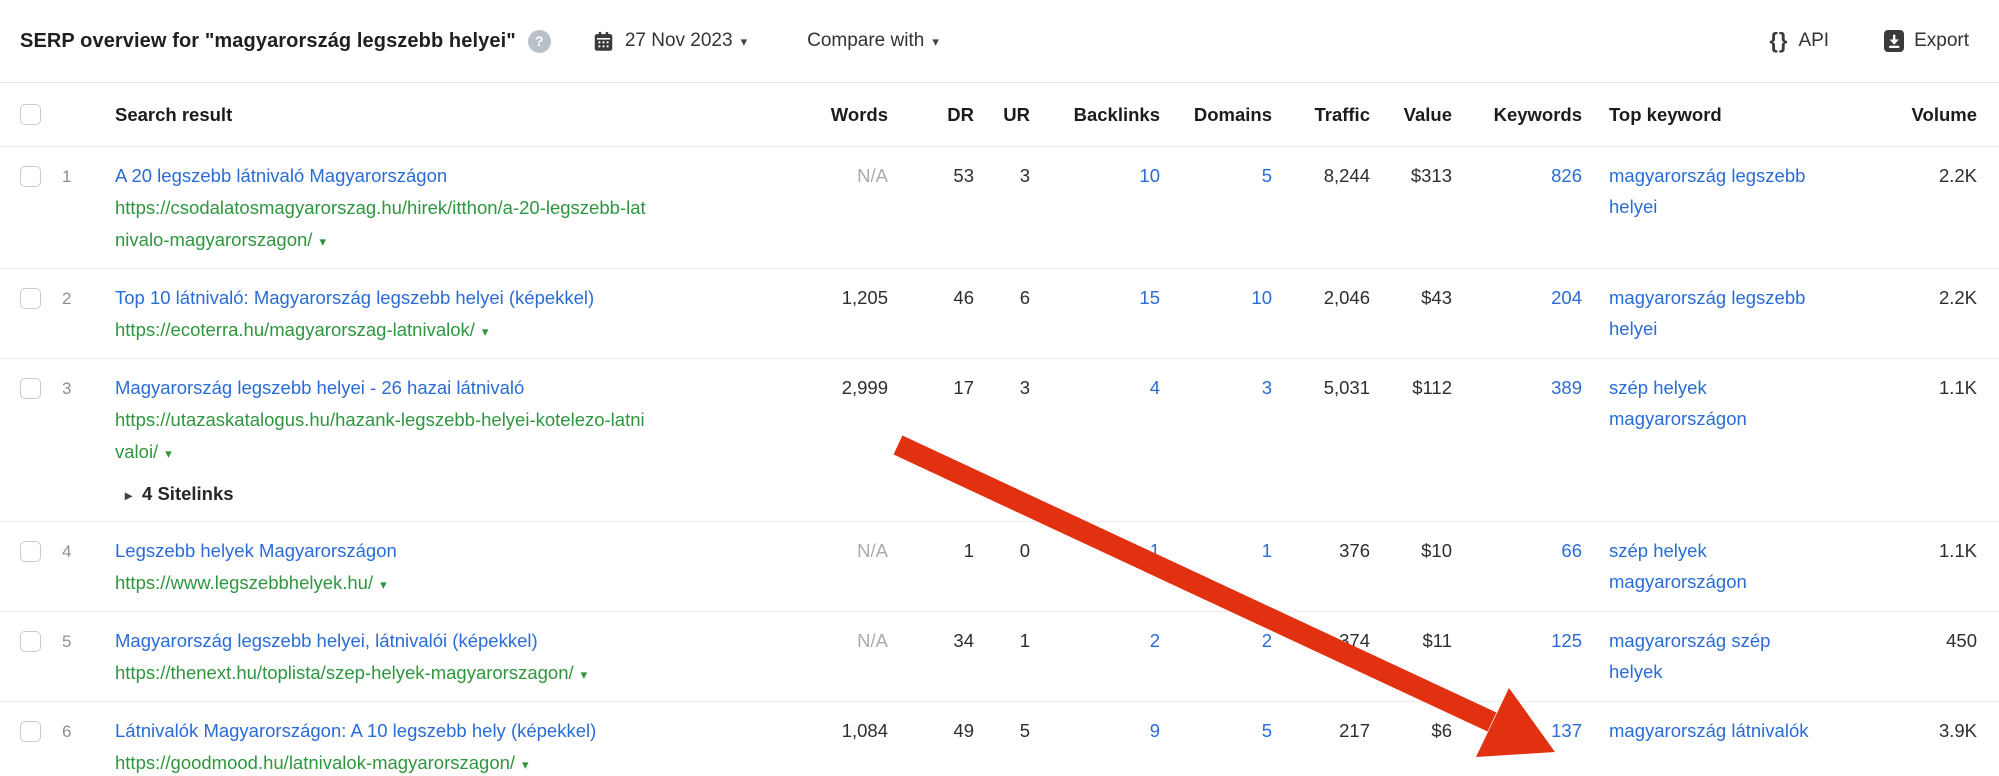  Describe the element at coordinates (30, 114) in the screenshot. I see `select-all-checkbox` at that location.